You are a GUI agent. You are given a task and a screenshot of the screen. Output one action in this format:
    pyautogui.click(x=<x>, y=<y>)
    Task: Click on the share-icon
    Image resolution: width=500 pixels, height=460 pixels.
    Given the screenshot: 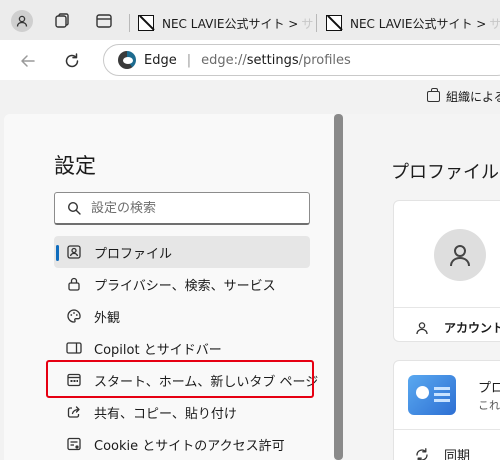 What is the action you would take?
    pyautogui.click(x=74, y=412)
    